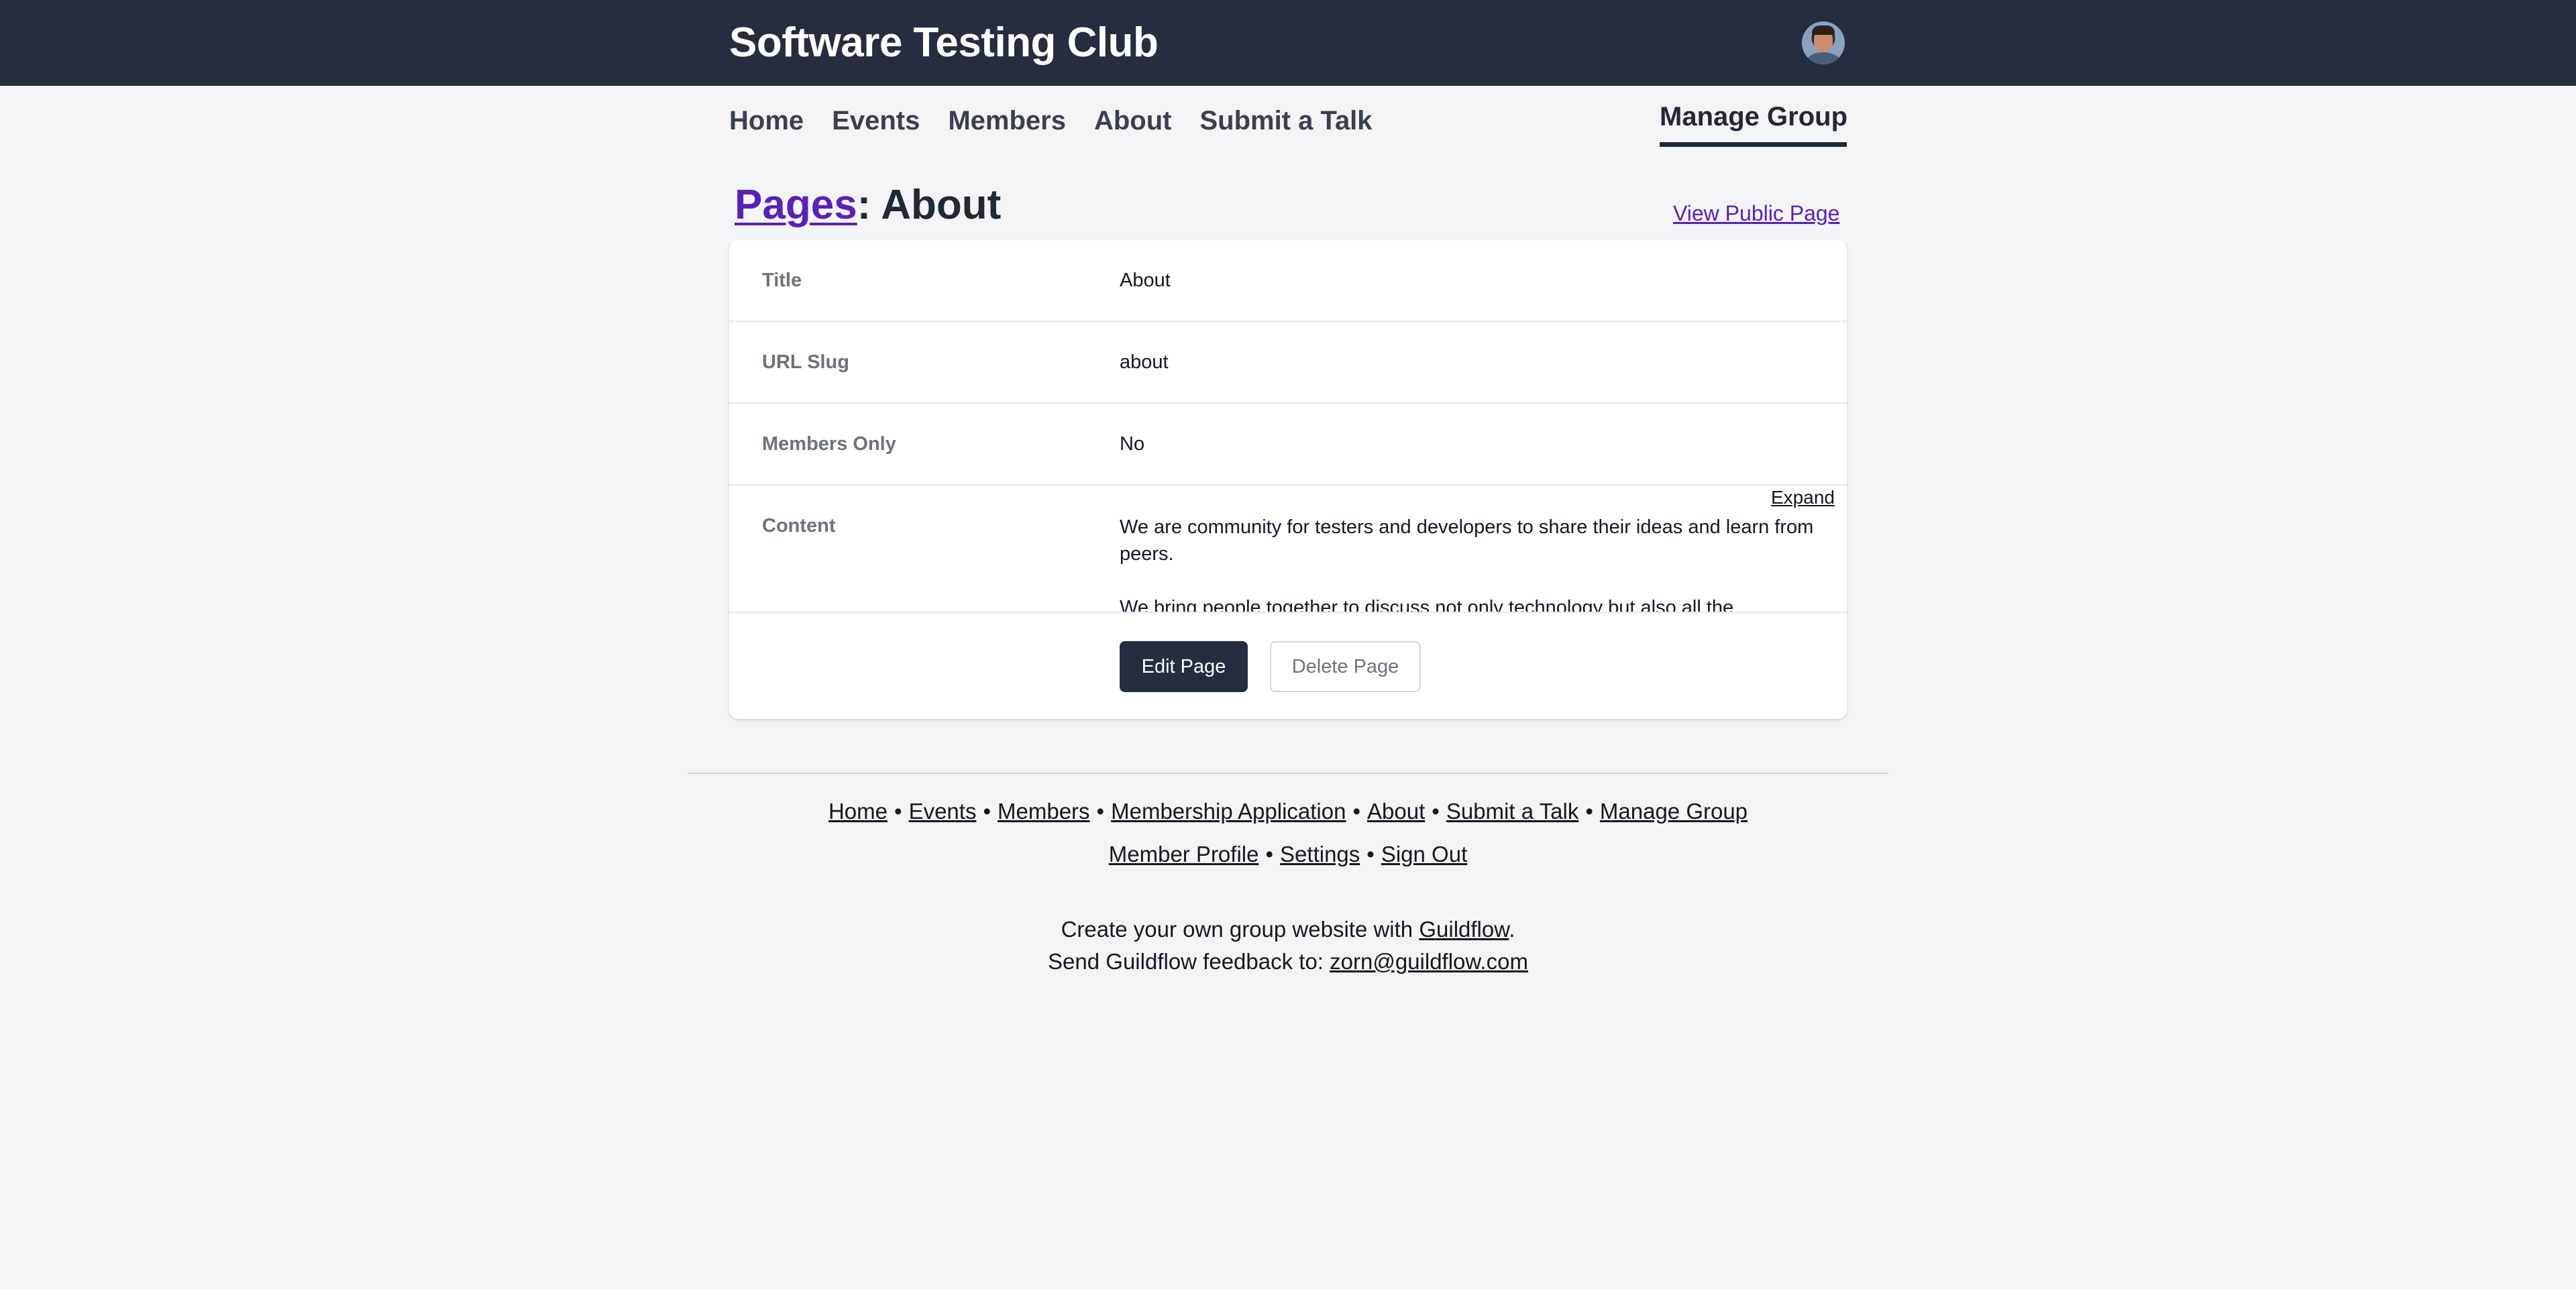  I want to click on footer-link-submit-talk: Submit a Talk, so click(1512, 811).